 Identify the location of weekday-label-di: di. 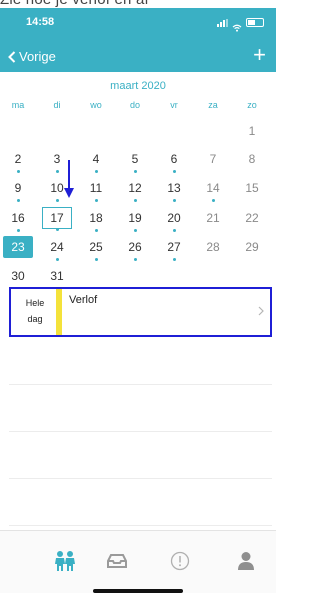
(57, 105).